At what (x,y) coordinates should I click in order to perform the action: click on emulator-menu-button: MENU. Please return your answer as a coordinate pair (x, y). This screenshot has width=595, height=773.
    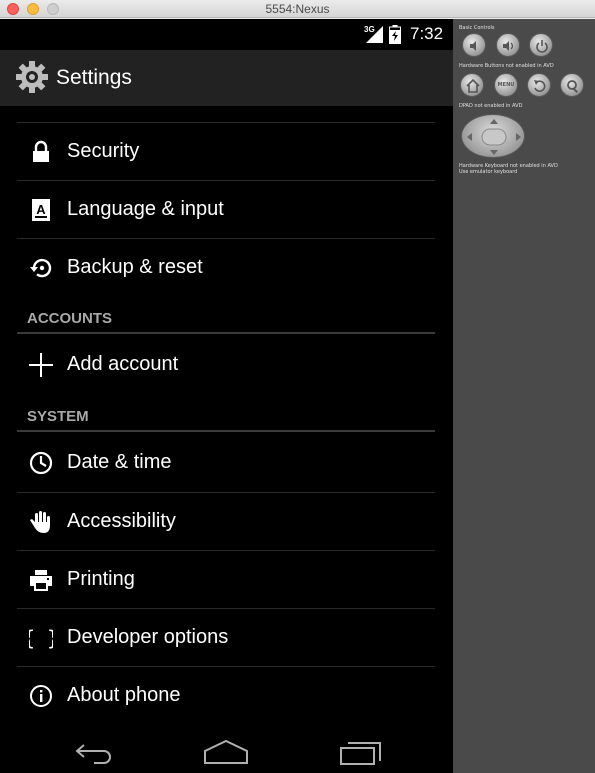
    Looking at the image, I should click on (506, 85).